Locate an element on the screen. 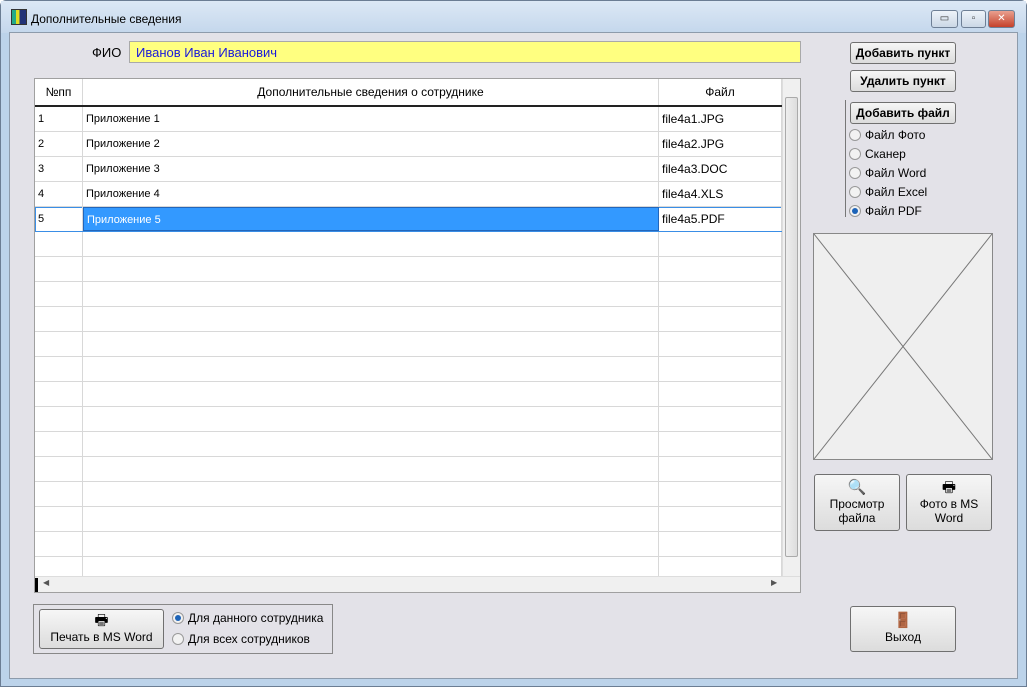 The width and height of the screenshot is (1027, 687). cell-n: 5 is located at coordinates (59, 219).